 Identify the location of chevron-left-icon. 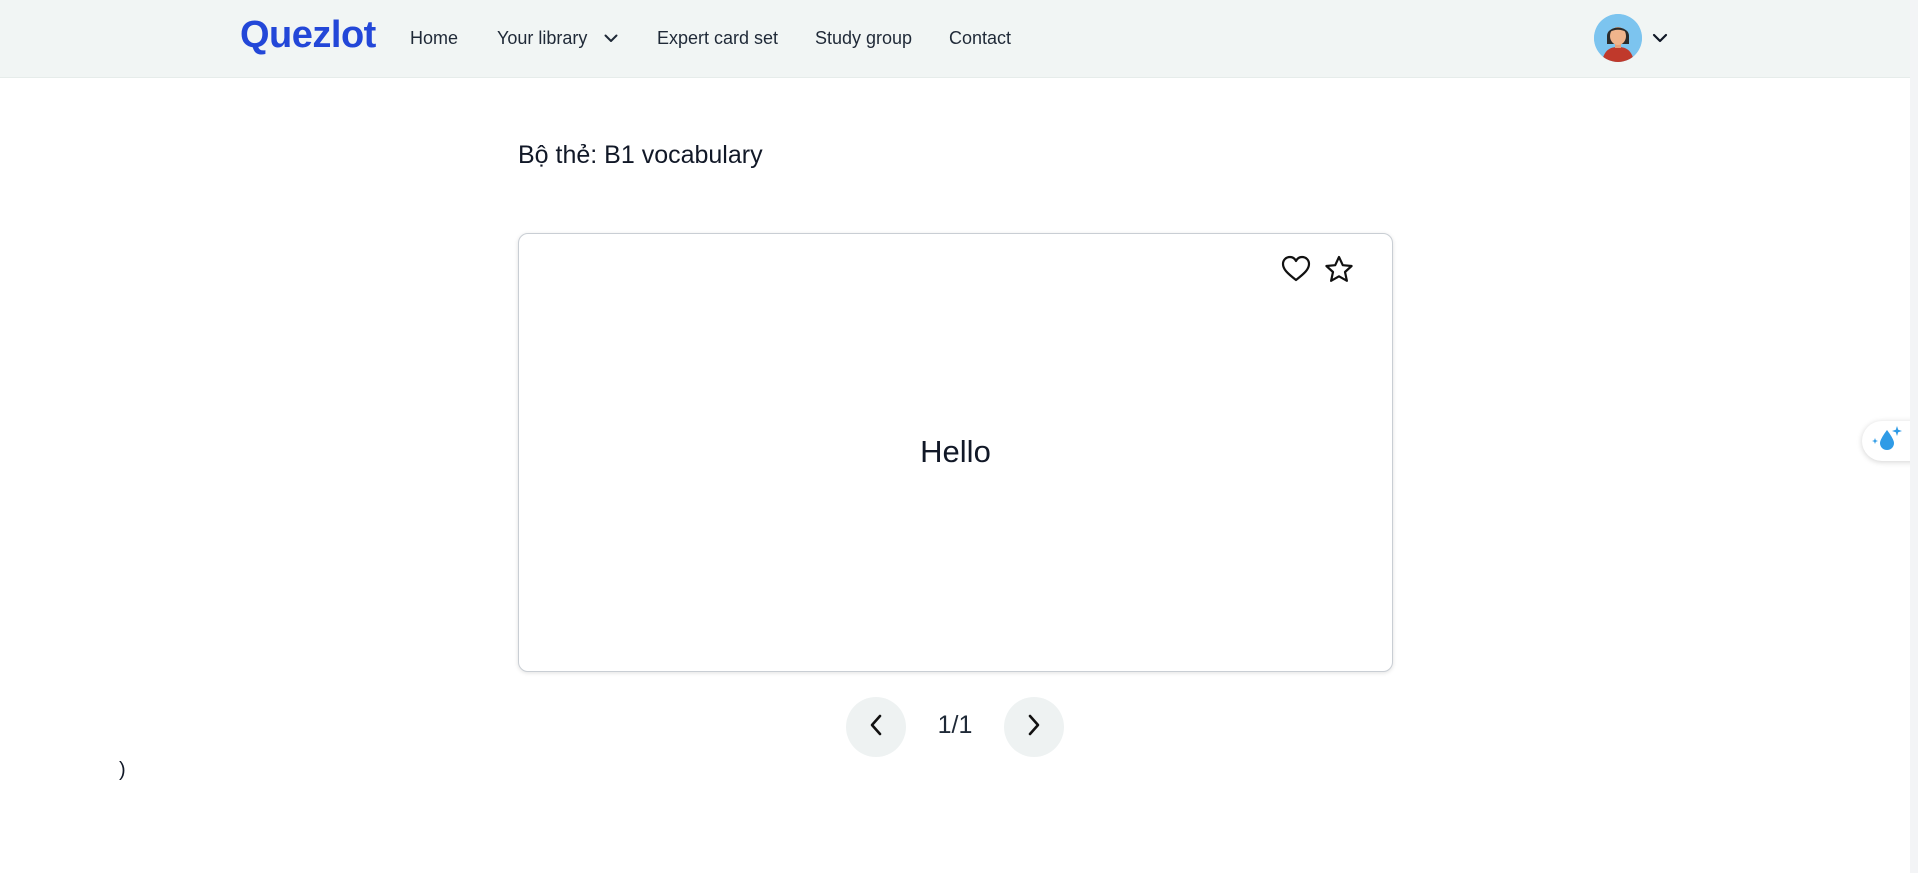
(876, 727).